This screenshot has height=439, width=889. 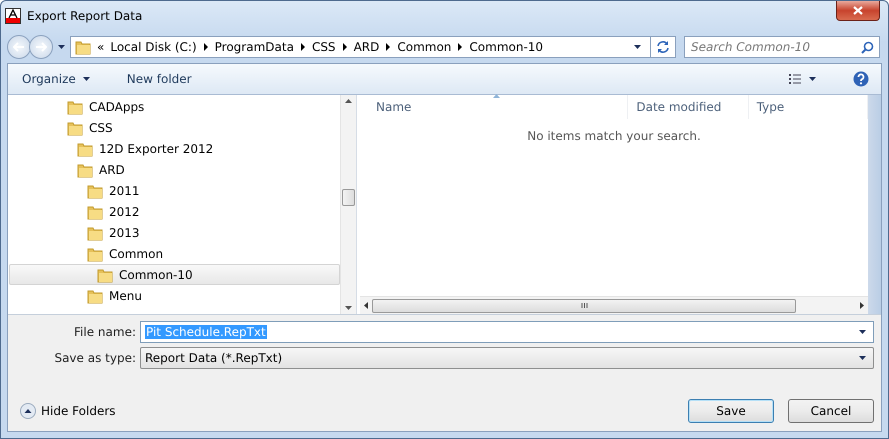 I want to click on breadcrumb: Common, so click(x=424, y=47).